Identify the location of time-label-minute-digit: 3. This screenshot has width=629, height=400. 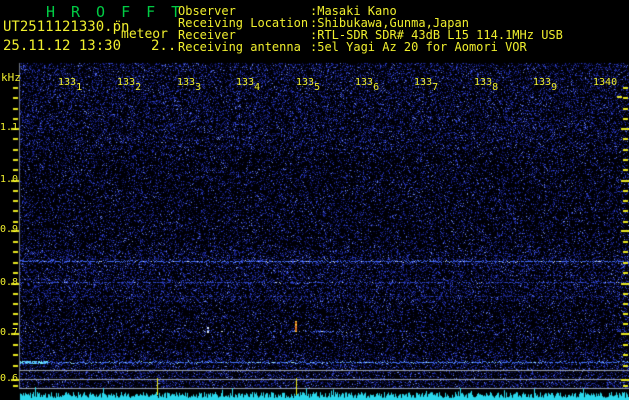
(198, 87).